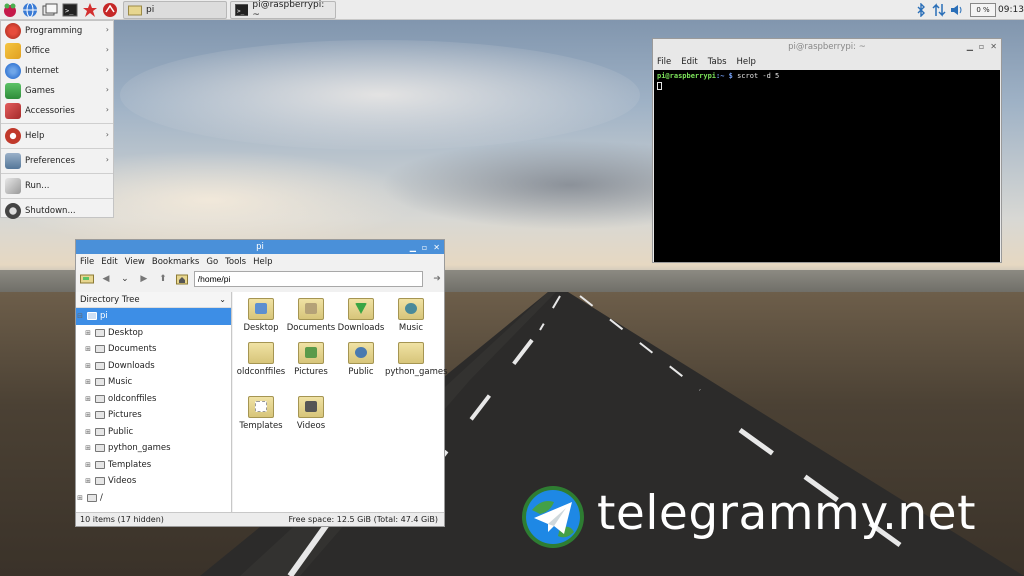 Image resolution: width=1024 pixels, height=576 pixels. Describe the element at coordinates (182, 279) in the screenshot. I see `home-folder-icon` at that location.